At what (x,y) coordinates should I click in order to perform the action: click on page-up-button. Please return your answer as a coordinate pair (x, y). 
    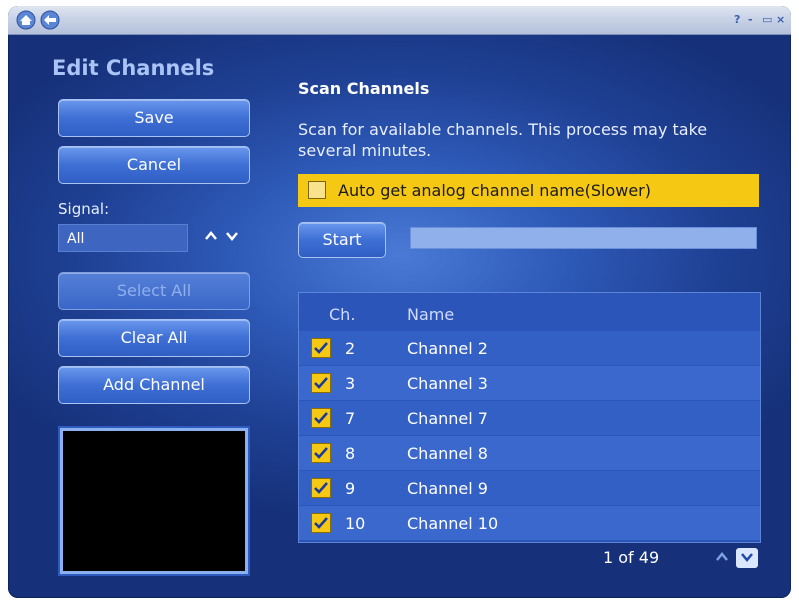
    Looking at the image, I should click on (722, 558).